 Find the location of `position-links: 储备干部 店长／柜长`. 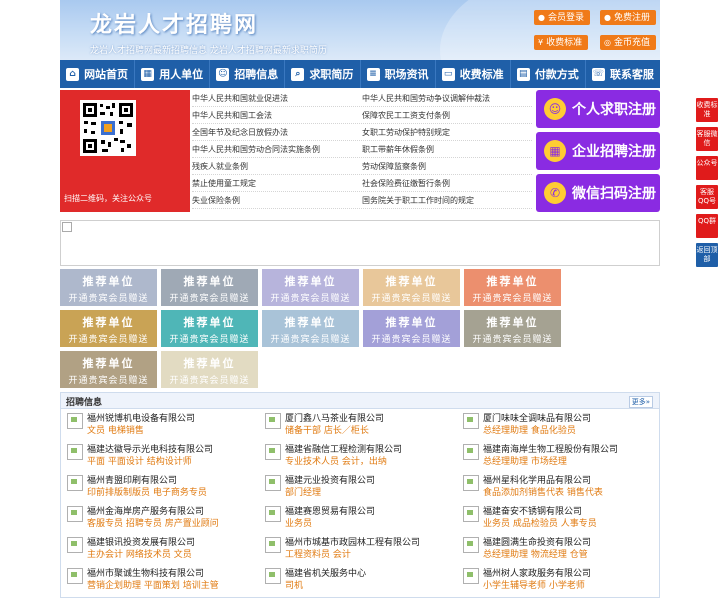

position-links: 储备干部 店长／柜长 is located at coordinates (371, 431).